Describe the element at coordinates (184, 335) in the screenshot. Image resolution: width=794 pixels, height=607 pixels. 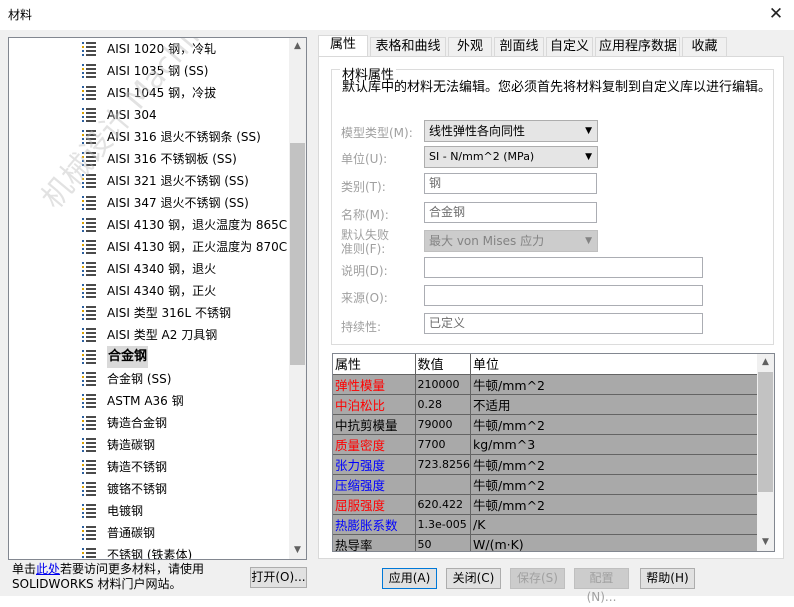
I see `material-item: AISI 类型 A2 刀具钢` at that location.